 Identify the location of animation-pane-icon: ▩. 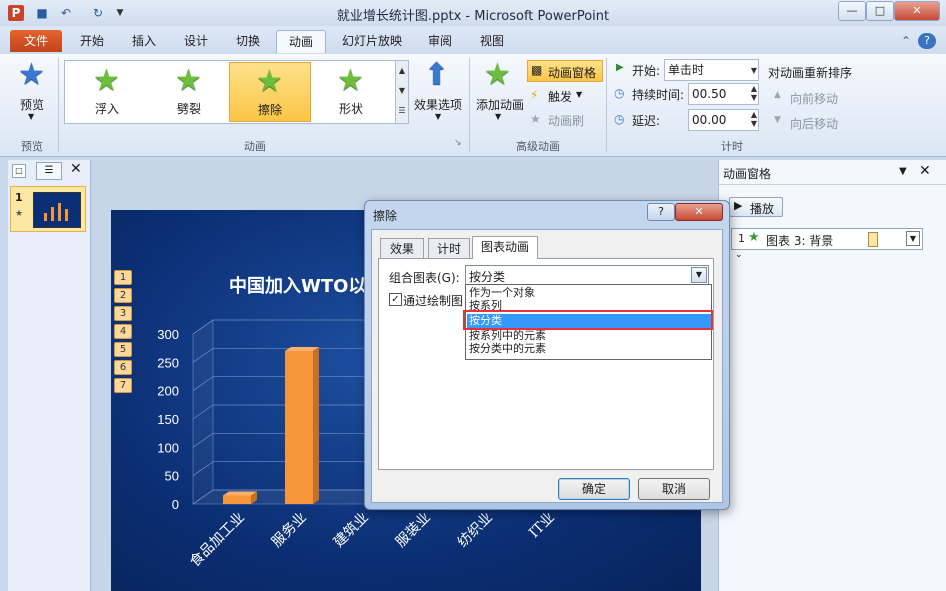
(537, 70).